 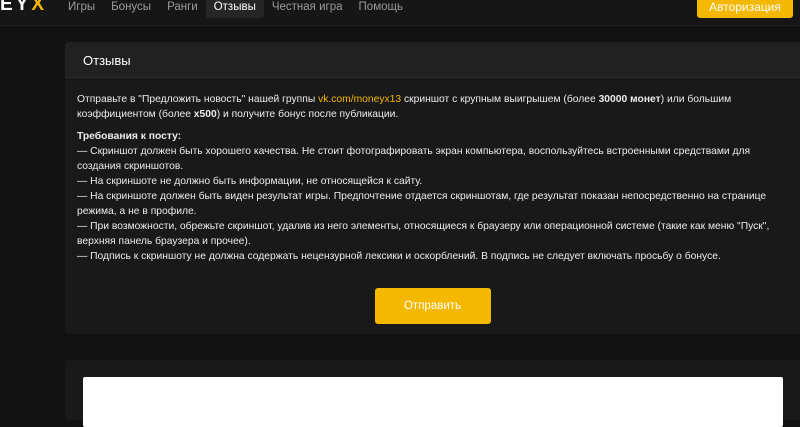 What do you see at coordinates (629, 99) in the screenshot?
I see `intro-coins-threshold: 30000 монет` at bounding box center [629, 99].